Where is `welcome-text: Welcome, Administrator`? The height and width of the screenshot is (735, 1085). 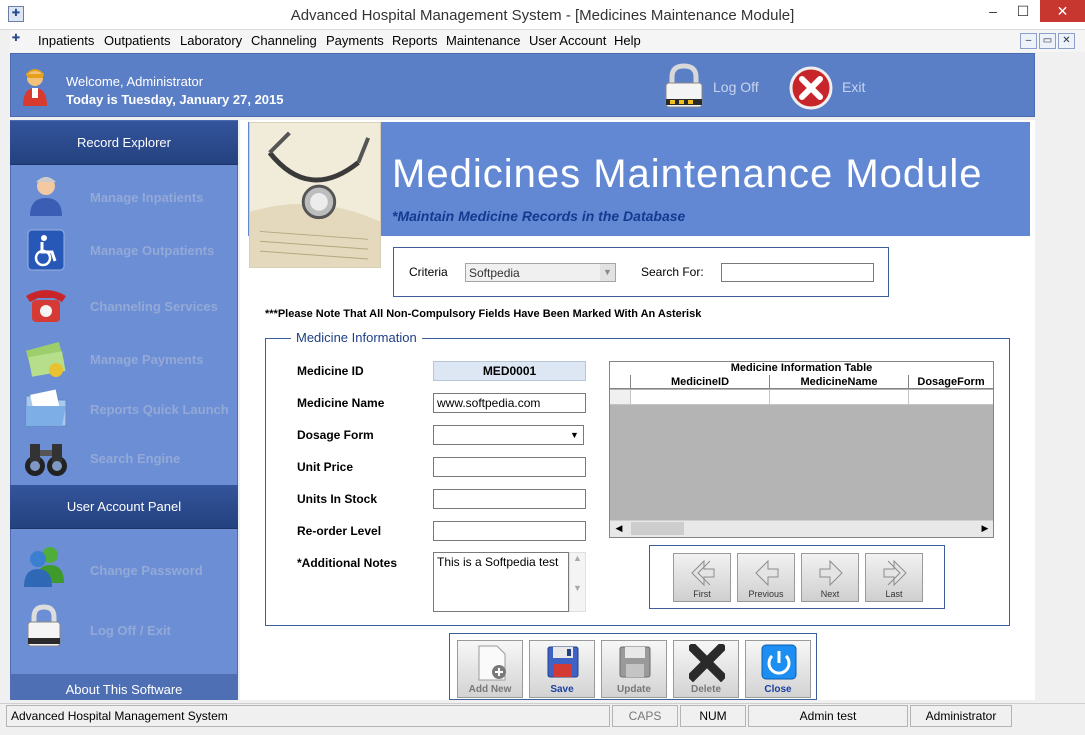
welcome-text: Welcome, Administrator is located at coordinates (135, 81).